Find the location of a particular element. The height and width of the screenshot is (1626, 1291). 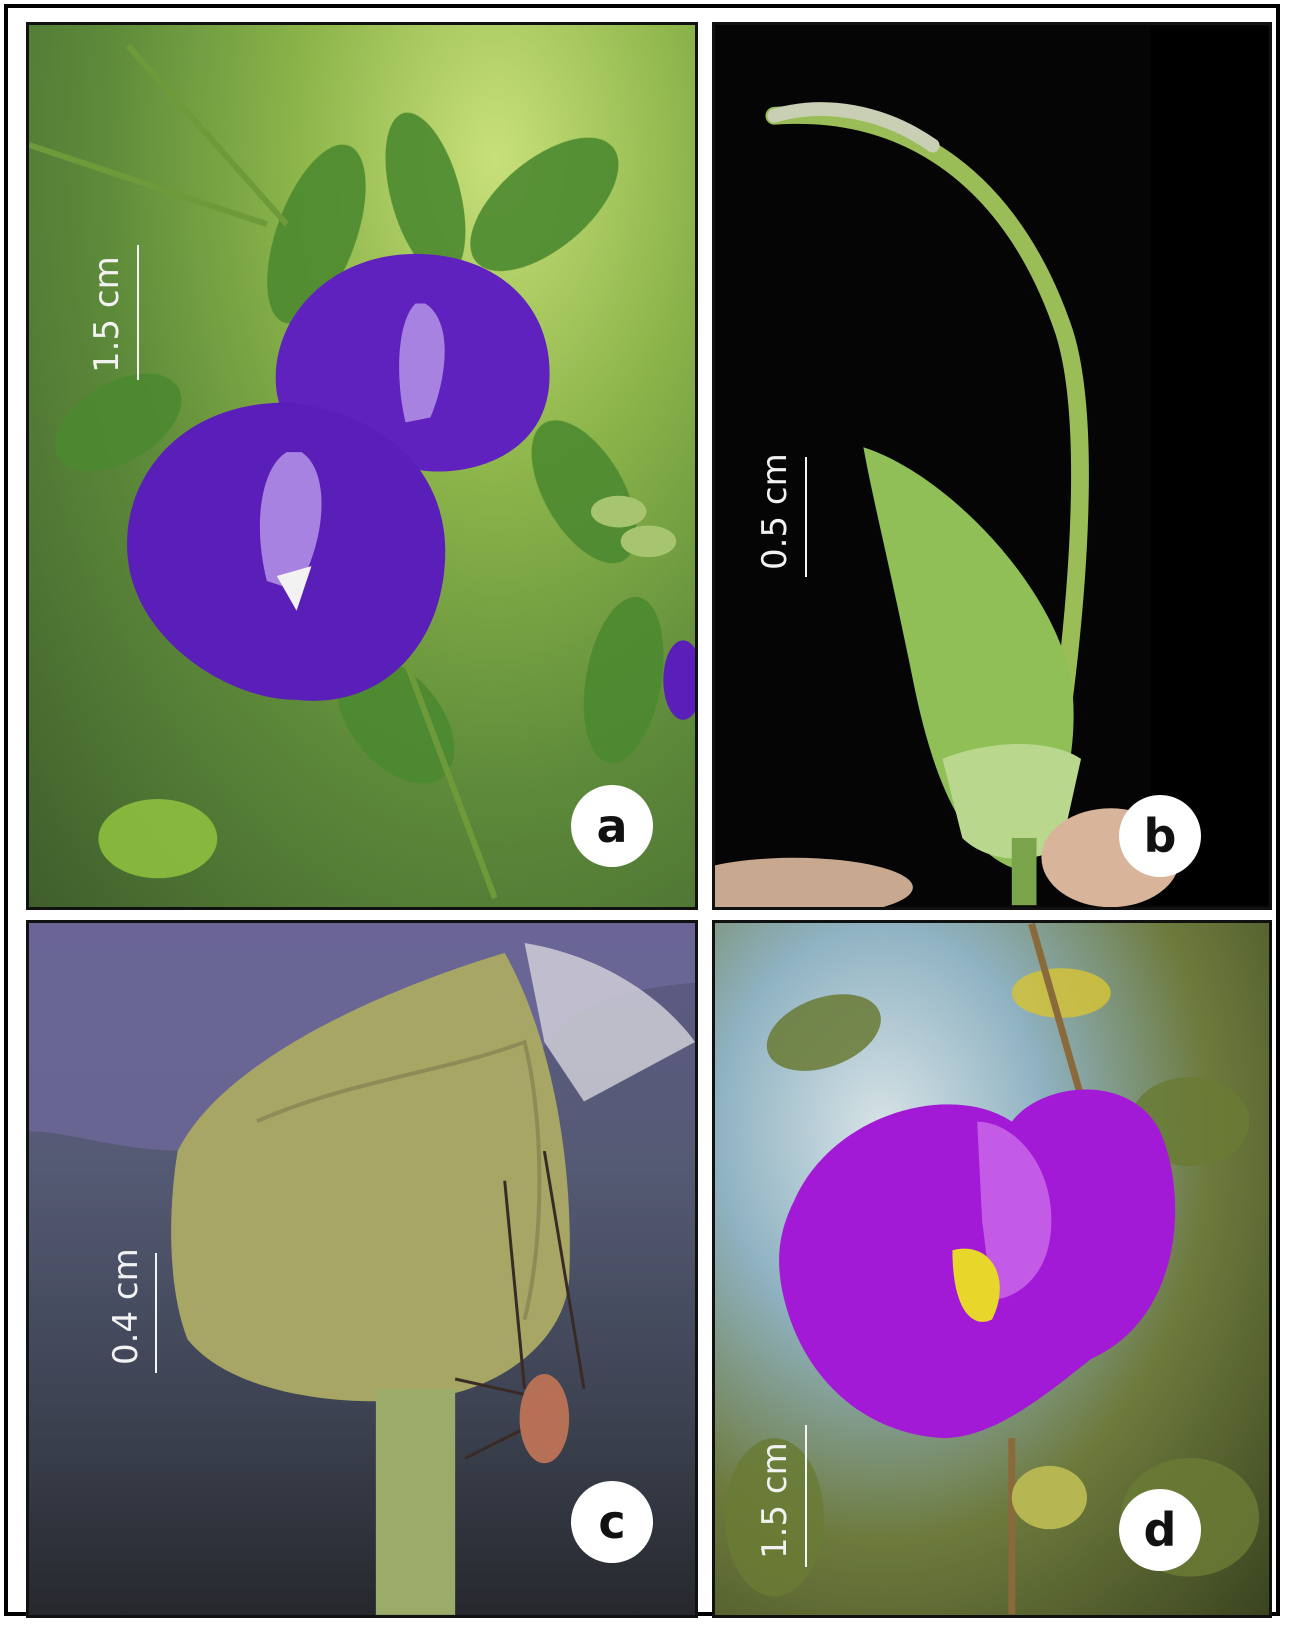

panel-label-c: c is located at coordinates (612, 1522).